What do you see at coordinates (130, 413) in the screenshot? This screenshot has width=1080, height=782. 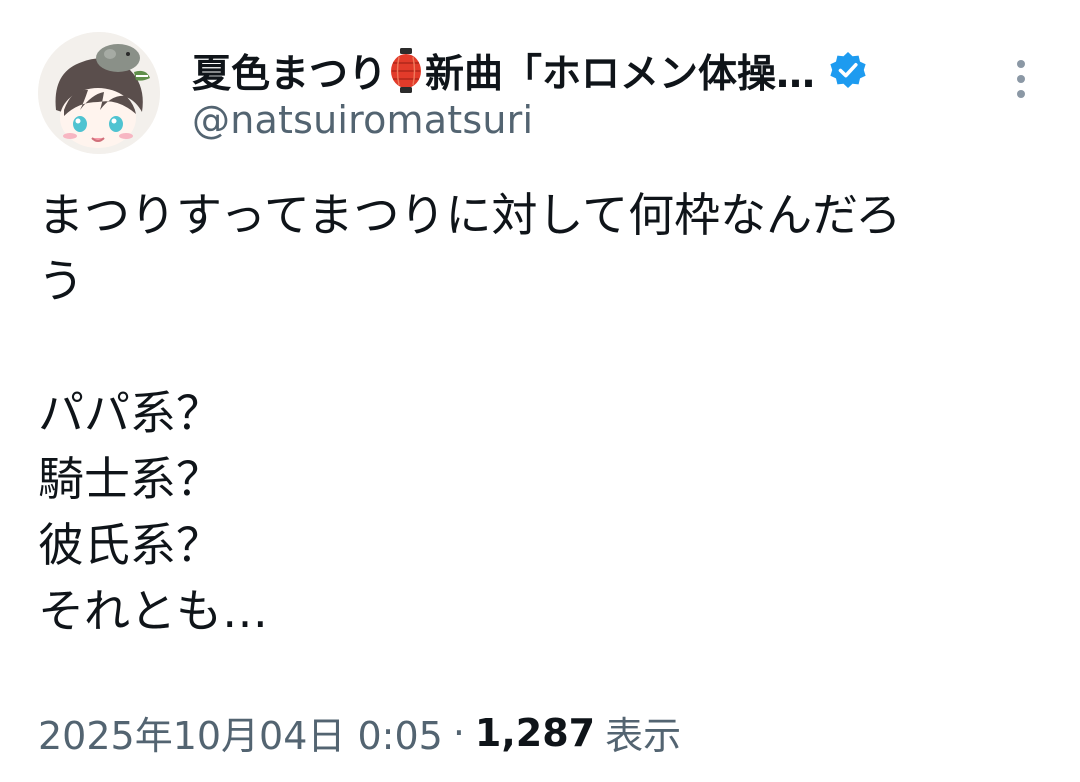 I see `tweet-text-line: パパ系？` at bounding box center [130, 413].